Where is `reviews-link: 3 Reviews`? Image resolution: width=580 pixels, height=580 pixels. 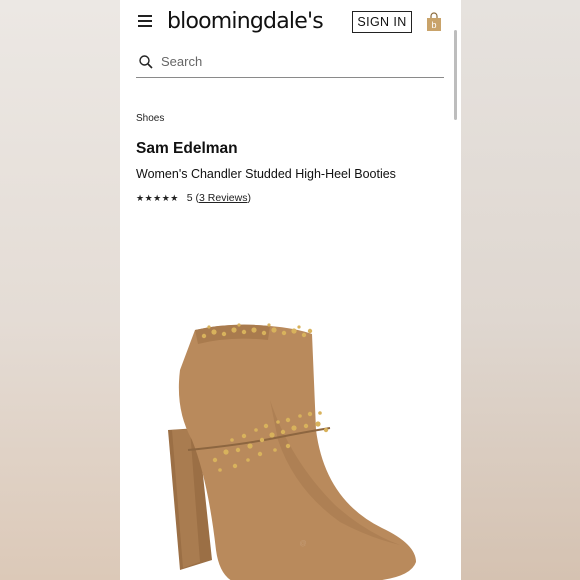 reviews-link: 3 Reviews is located at coordinates (223, 198).